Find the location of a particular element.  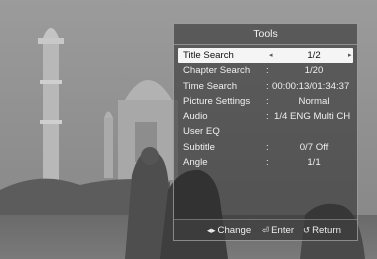

menu-title: Tools is located at coordinates (265, 34).